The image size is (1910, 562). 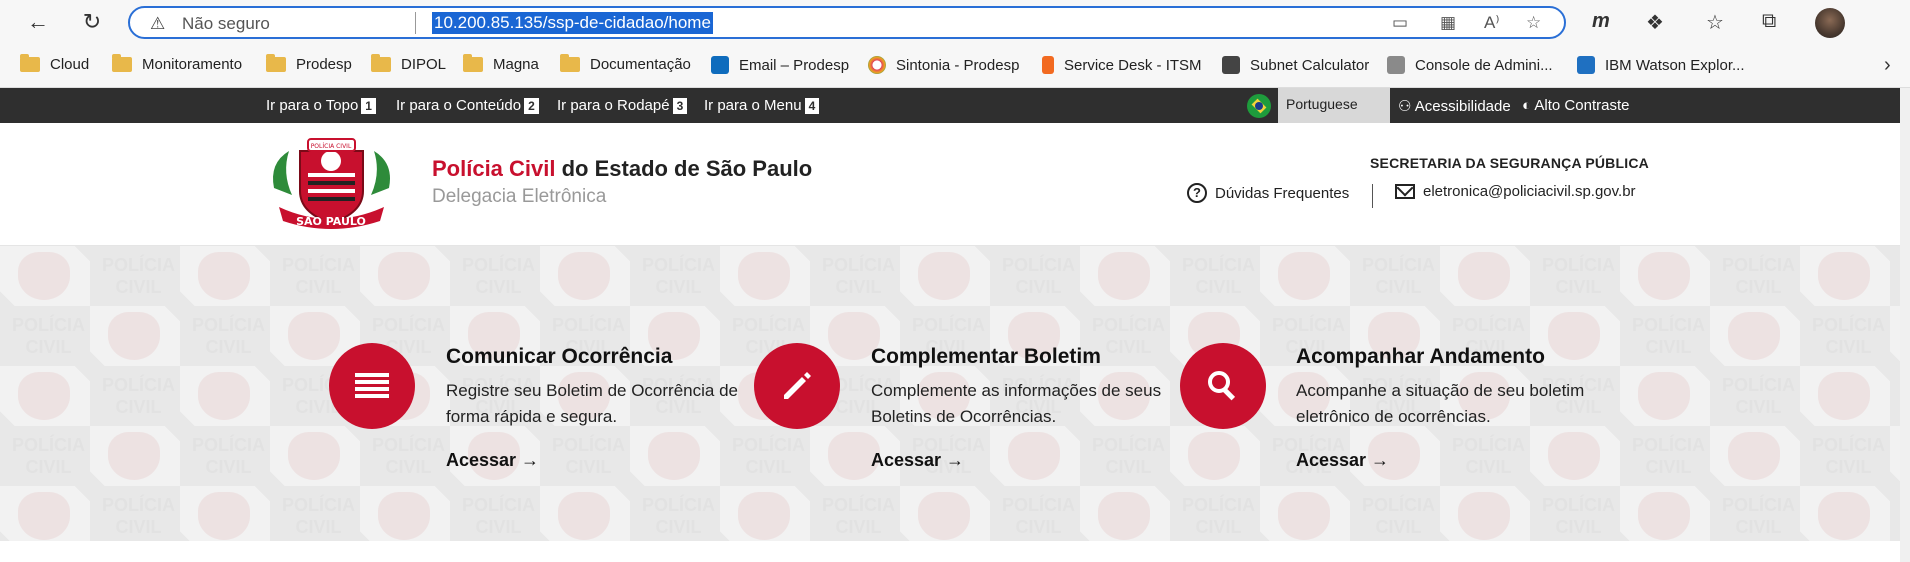 I want to click on chevron-right-icon: ›, so click(x=1887, y=65).